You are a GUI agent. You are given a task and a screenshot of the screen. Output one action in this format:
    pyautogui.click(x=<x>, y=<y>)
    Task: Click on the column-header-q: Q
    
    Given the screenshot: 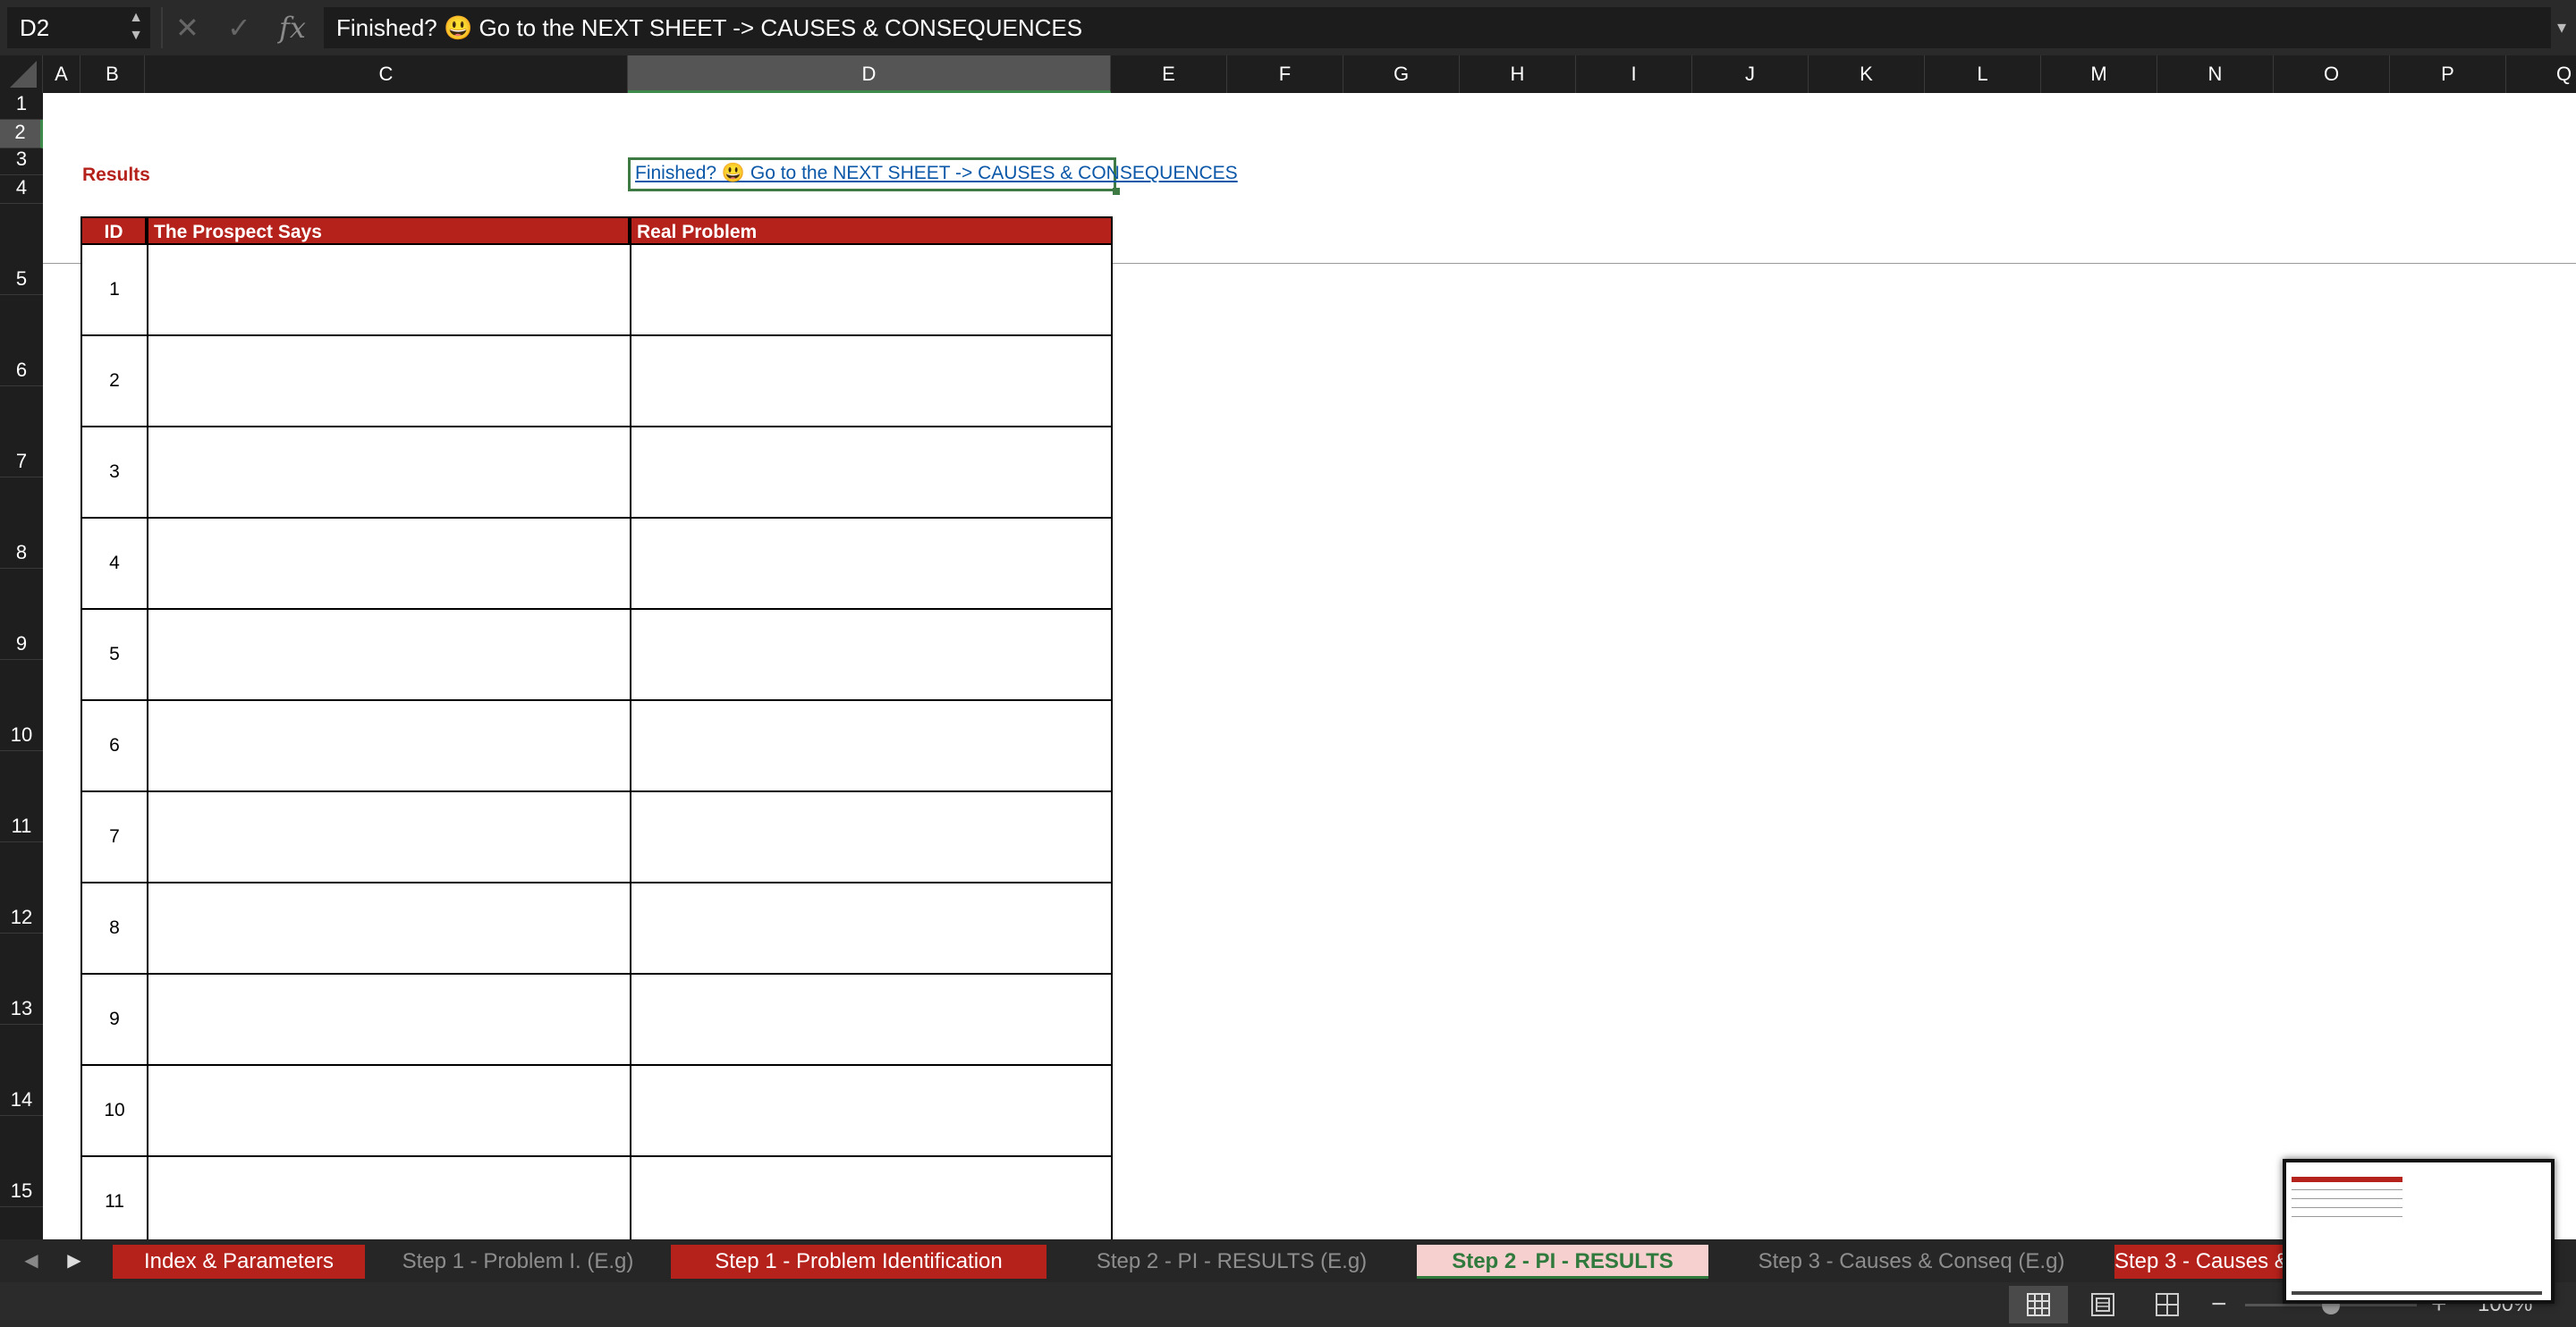 What is the action you would take?
    pyautogui.click(x=2541, y=74)
    